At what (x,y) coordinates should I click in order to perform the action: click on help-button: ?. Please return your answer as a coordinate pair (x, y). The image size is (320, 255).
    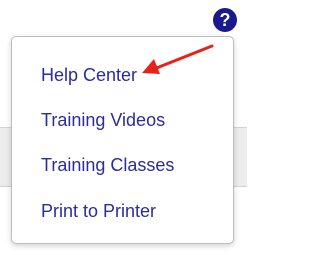
    Looking at the image, I should click on (225, 20).